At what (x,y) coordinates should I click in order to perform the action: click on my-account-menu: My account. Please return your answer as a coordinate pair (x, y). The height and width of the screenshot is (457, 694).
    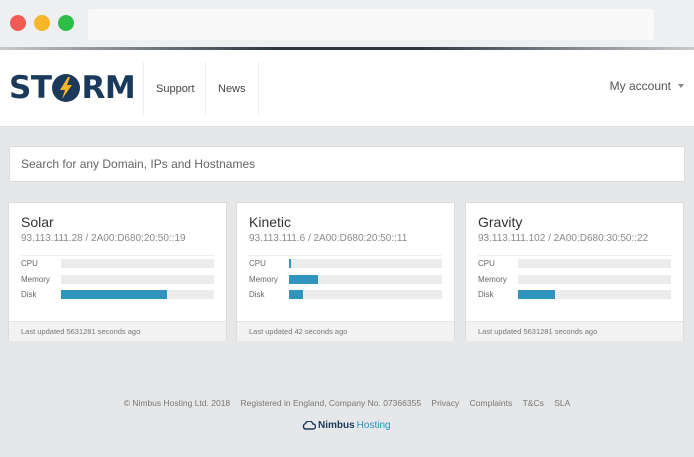
    Looking at the image, I should click on (647, 86).